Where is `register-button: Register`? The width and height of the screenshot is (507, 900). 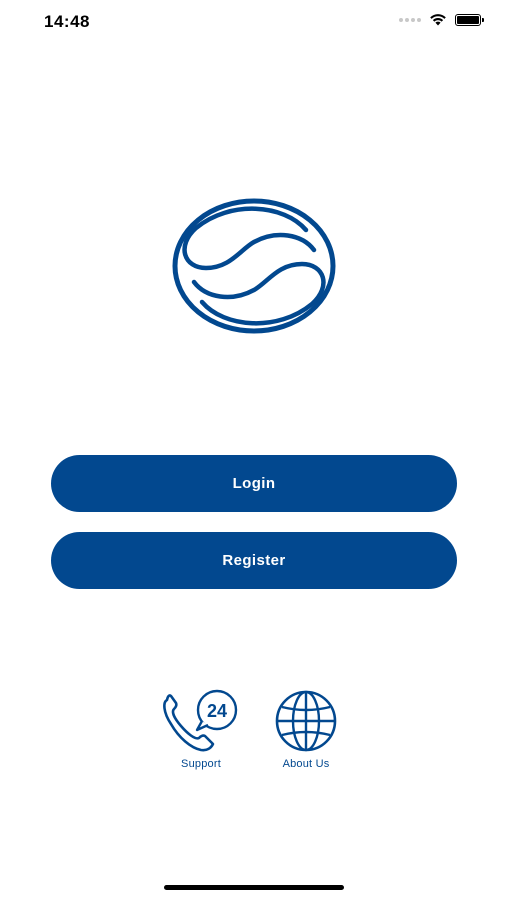 register-button: Register is located at coordinates (254, 560).